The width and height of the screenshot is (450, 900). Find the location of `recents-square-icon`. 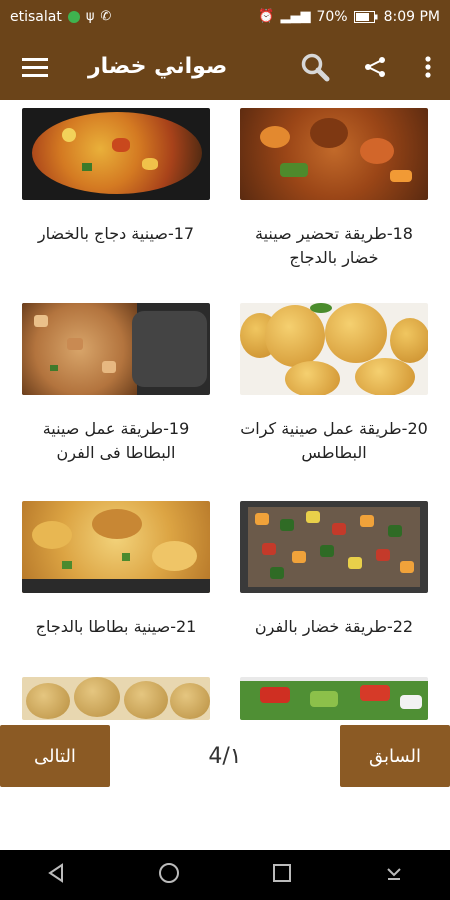

recents-square-icon is located at coordinates (282, 873).